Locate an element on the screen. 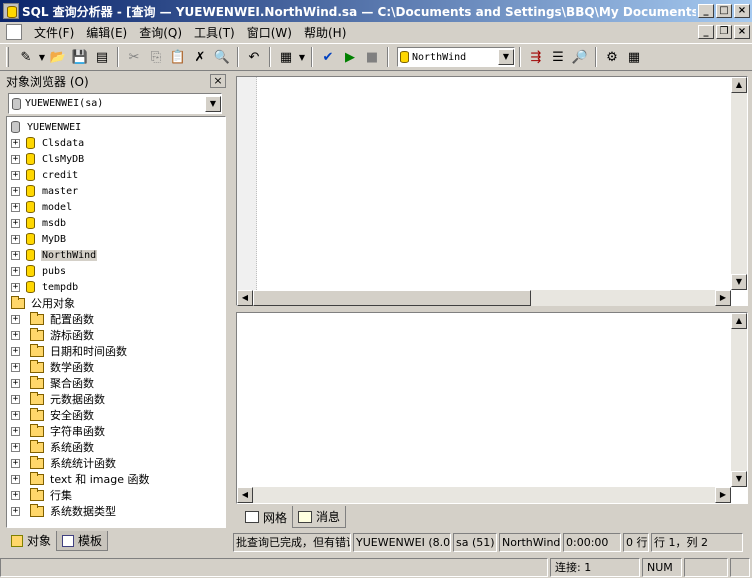  new-dropdown-icon: ▼ is located at coordinates (42, 57).